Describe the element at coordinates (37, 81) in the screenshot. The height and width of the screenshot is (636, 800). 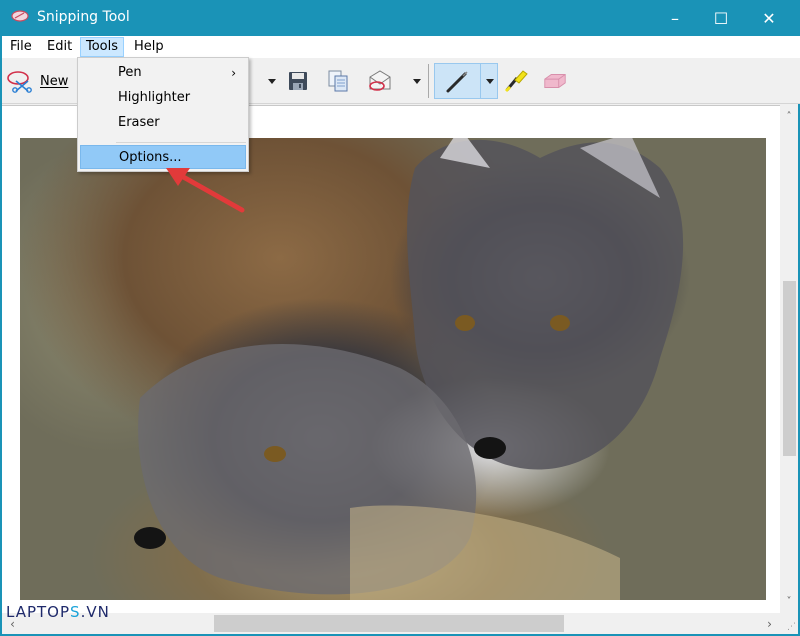
I see `new-snip-button: New` at that location.